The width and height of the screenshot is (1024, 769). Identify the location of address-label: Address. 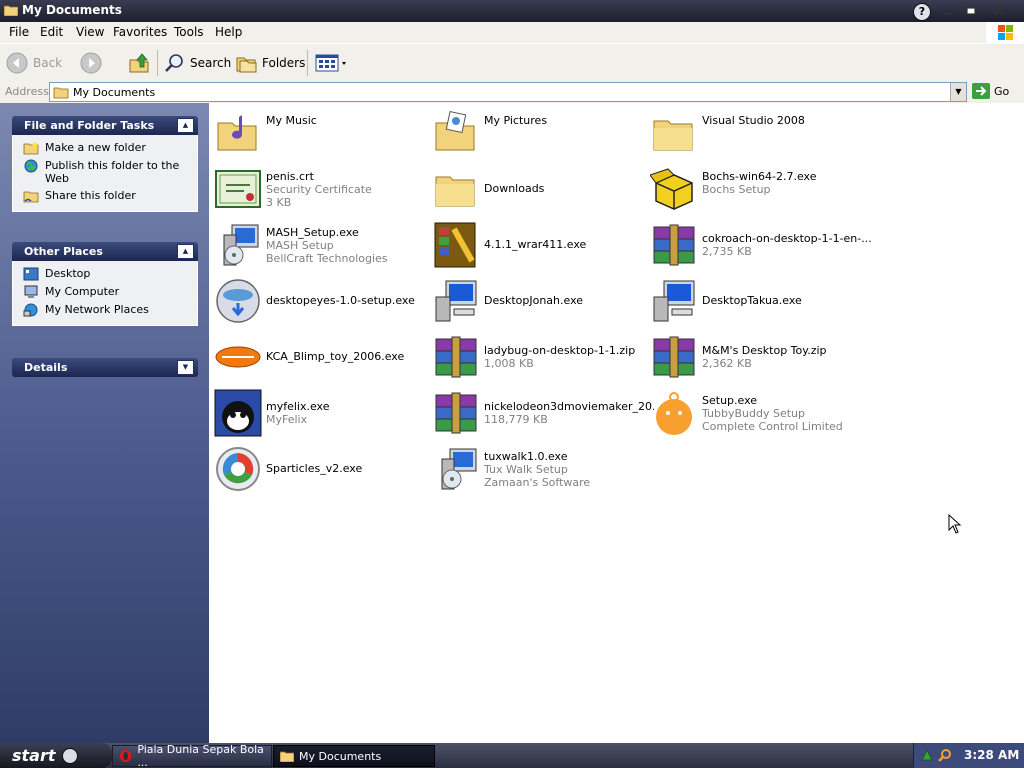
(27, 91).